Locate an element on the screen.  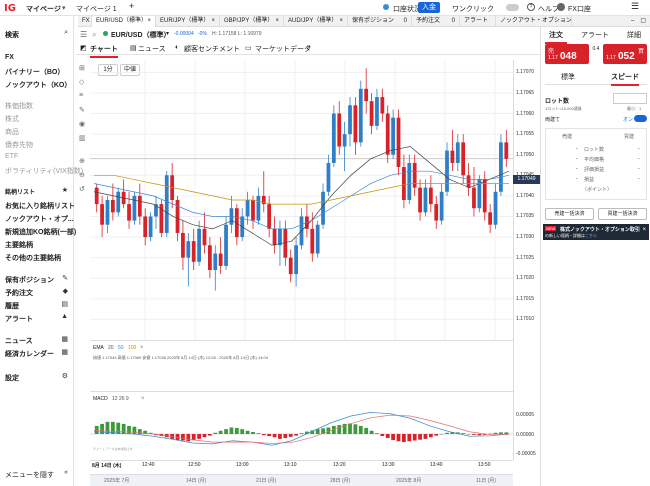
tab-chart: チャート is located at coordinates (104, 51).